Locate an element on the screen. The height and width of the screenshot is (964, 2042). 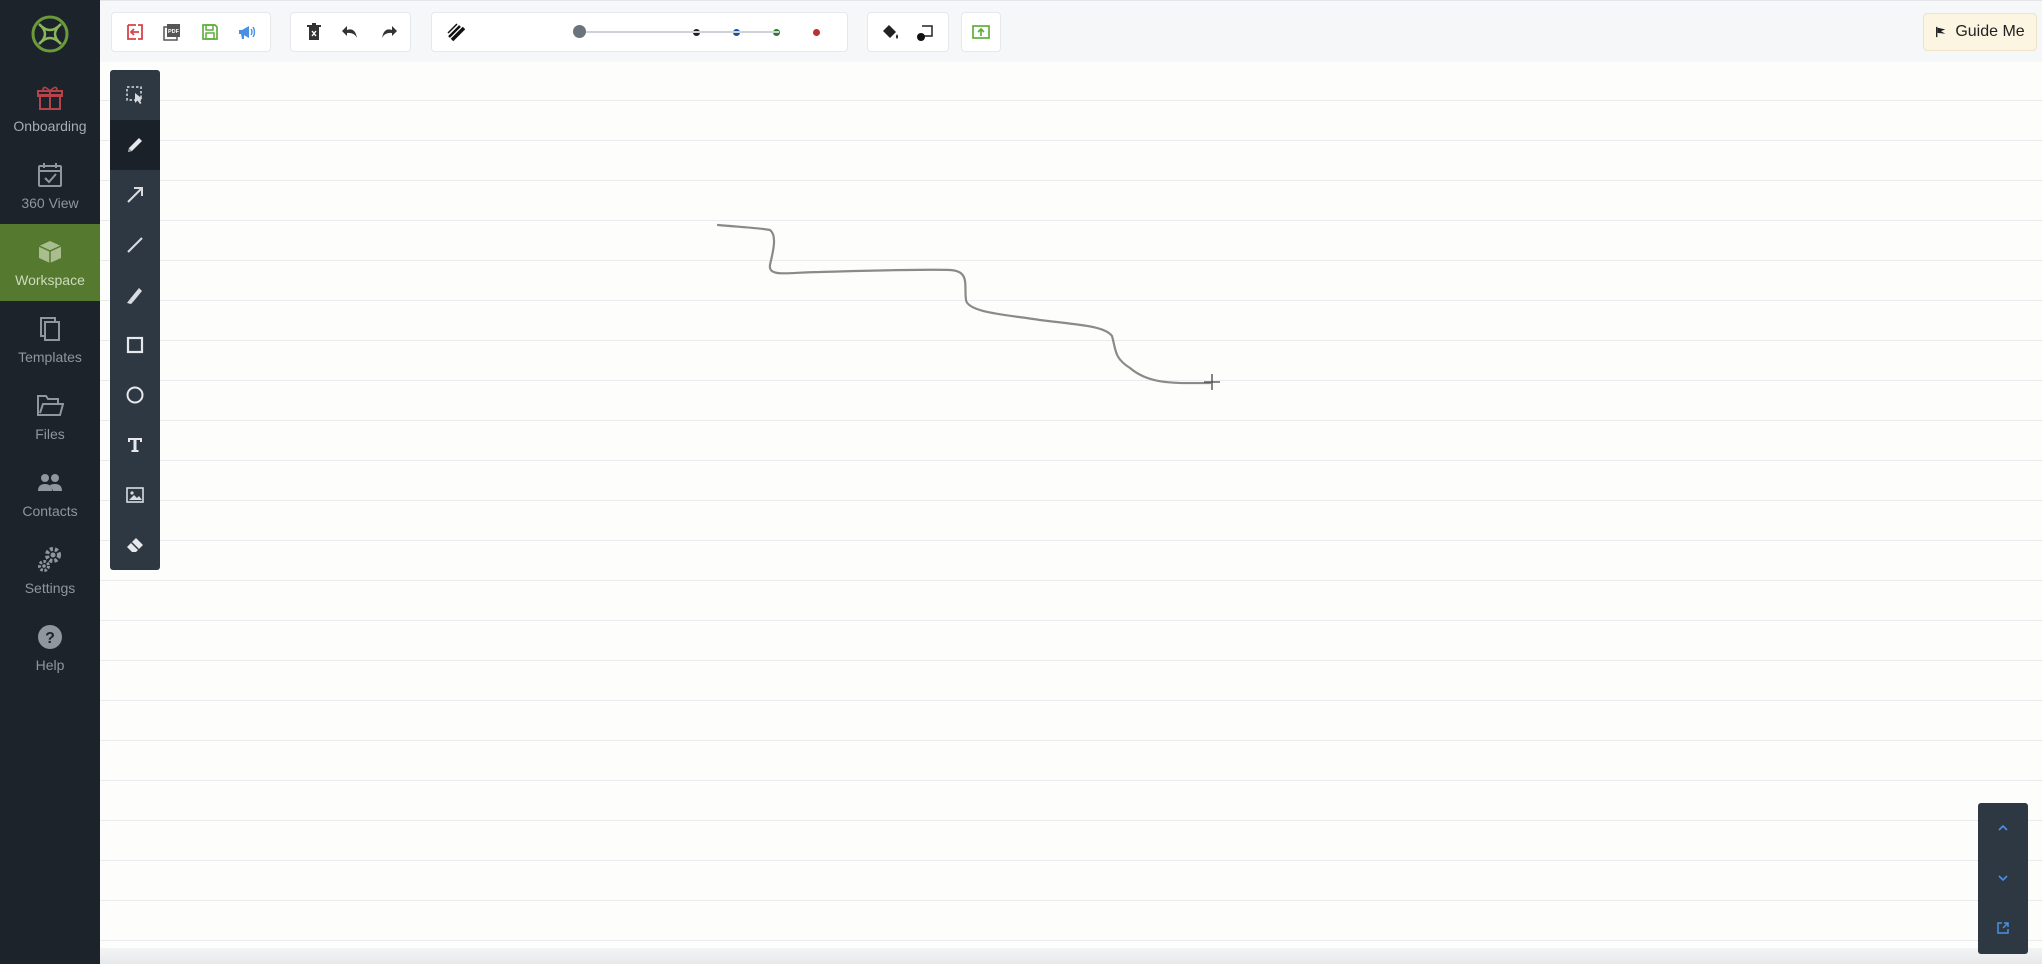
pdf-icon: PDF is located at coordinates (172, 32).